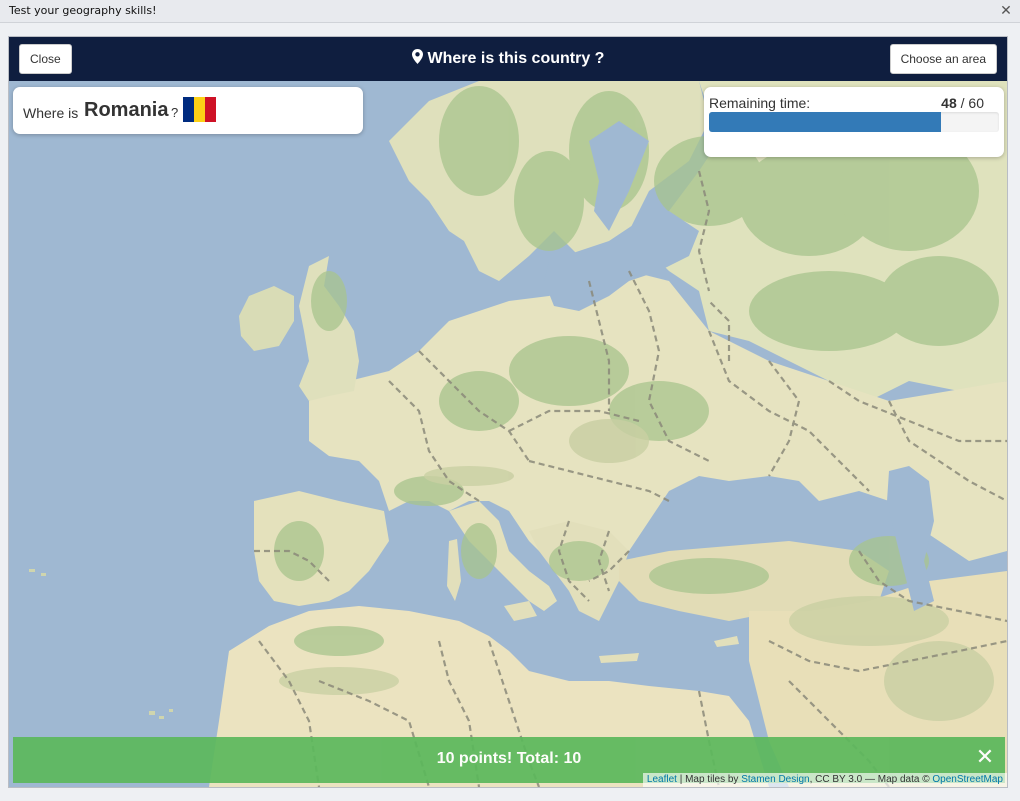  I want to click on flag-icon, so click(199, 109).